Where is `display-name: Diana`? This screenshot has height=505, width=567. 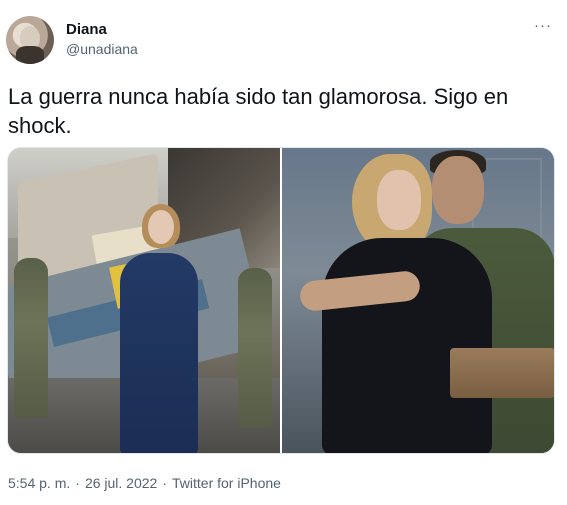 display-name: Diana is located at coordinates (102, 29).